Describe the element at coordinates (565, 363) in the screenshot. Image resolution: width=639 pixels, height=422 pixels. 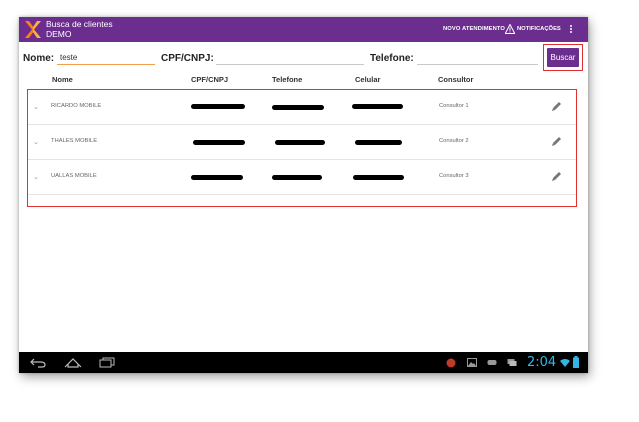
I see `wifi-icon` at that location.